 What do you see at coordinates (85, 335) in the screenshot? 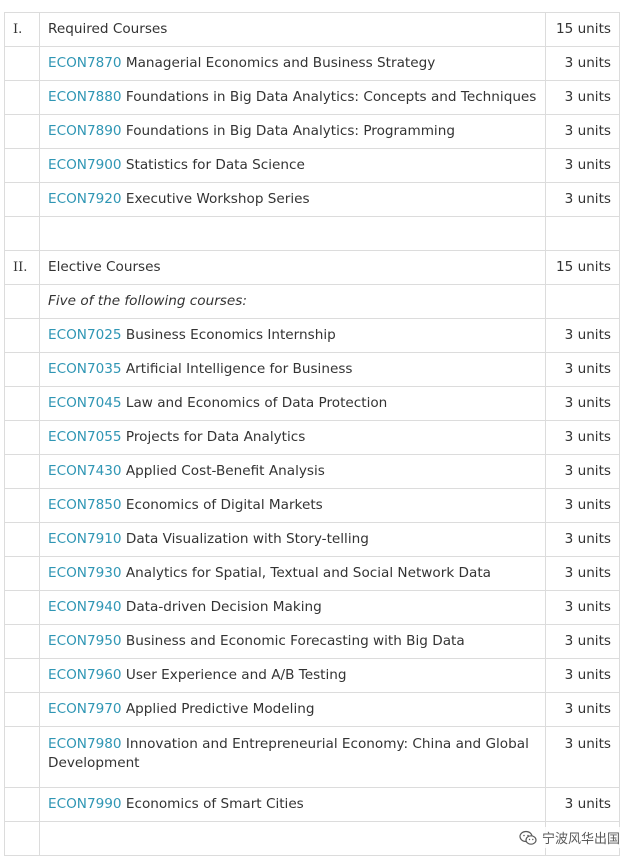
I see `course-code-link: ECON7025` at bounding box center [85, 335].